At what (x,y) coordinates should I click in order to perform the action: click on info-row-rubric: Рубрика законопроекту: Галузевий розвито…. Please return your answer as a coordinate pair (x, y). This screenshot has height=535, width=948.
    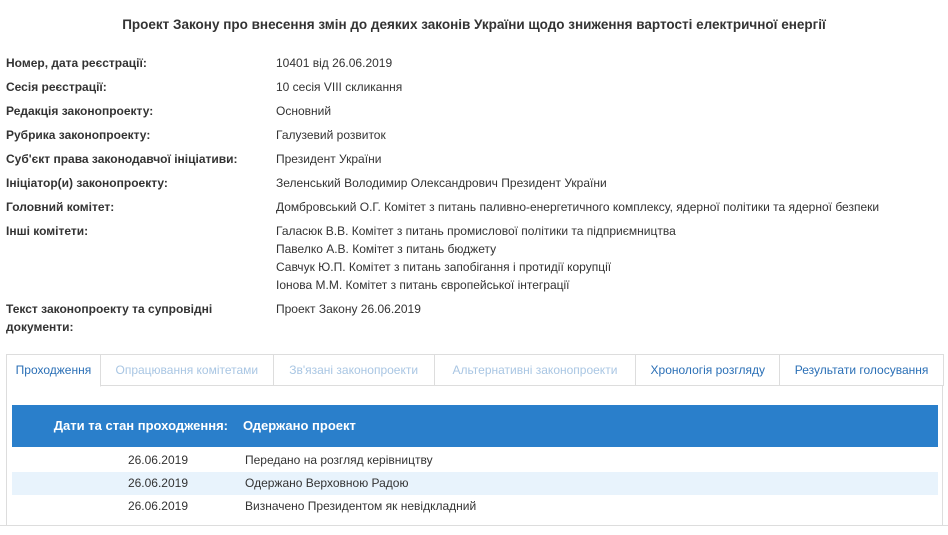
    Looking at the image, I should click on (196, 135).